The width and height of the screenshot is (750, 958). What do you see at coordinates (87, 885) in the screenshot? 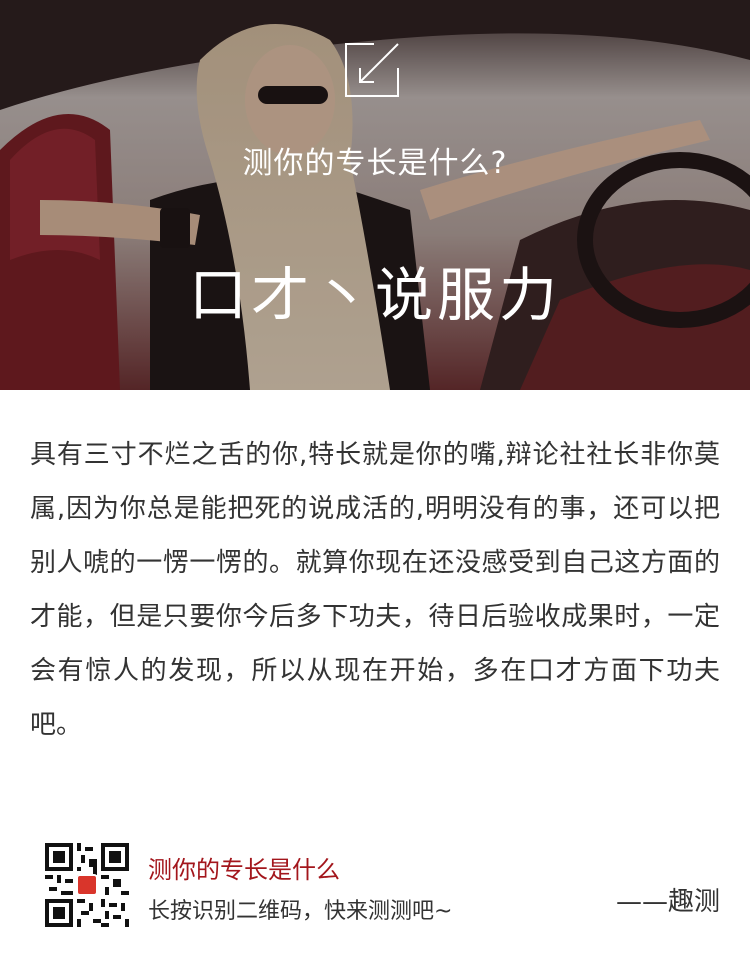
I see `qr-logo-icon` at bounding box center [87, 885].